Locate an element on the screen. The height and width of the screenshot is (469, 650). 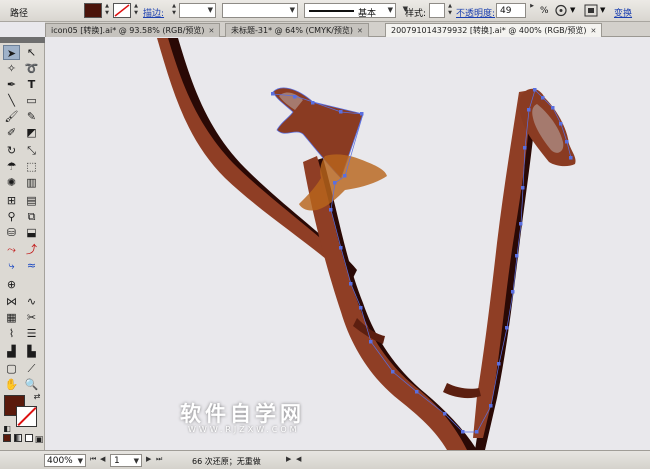
fill-swatch is located at coordinates (93, 10).